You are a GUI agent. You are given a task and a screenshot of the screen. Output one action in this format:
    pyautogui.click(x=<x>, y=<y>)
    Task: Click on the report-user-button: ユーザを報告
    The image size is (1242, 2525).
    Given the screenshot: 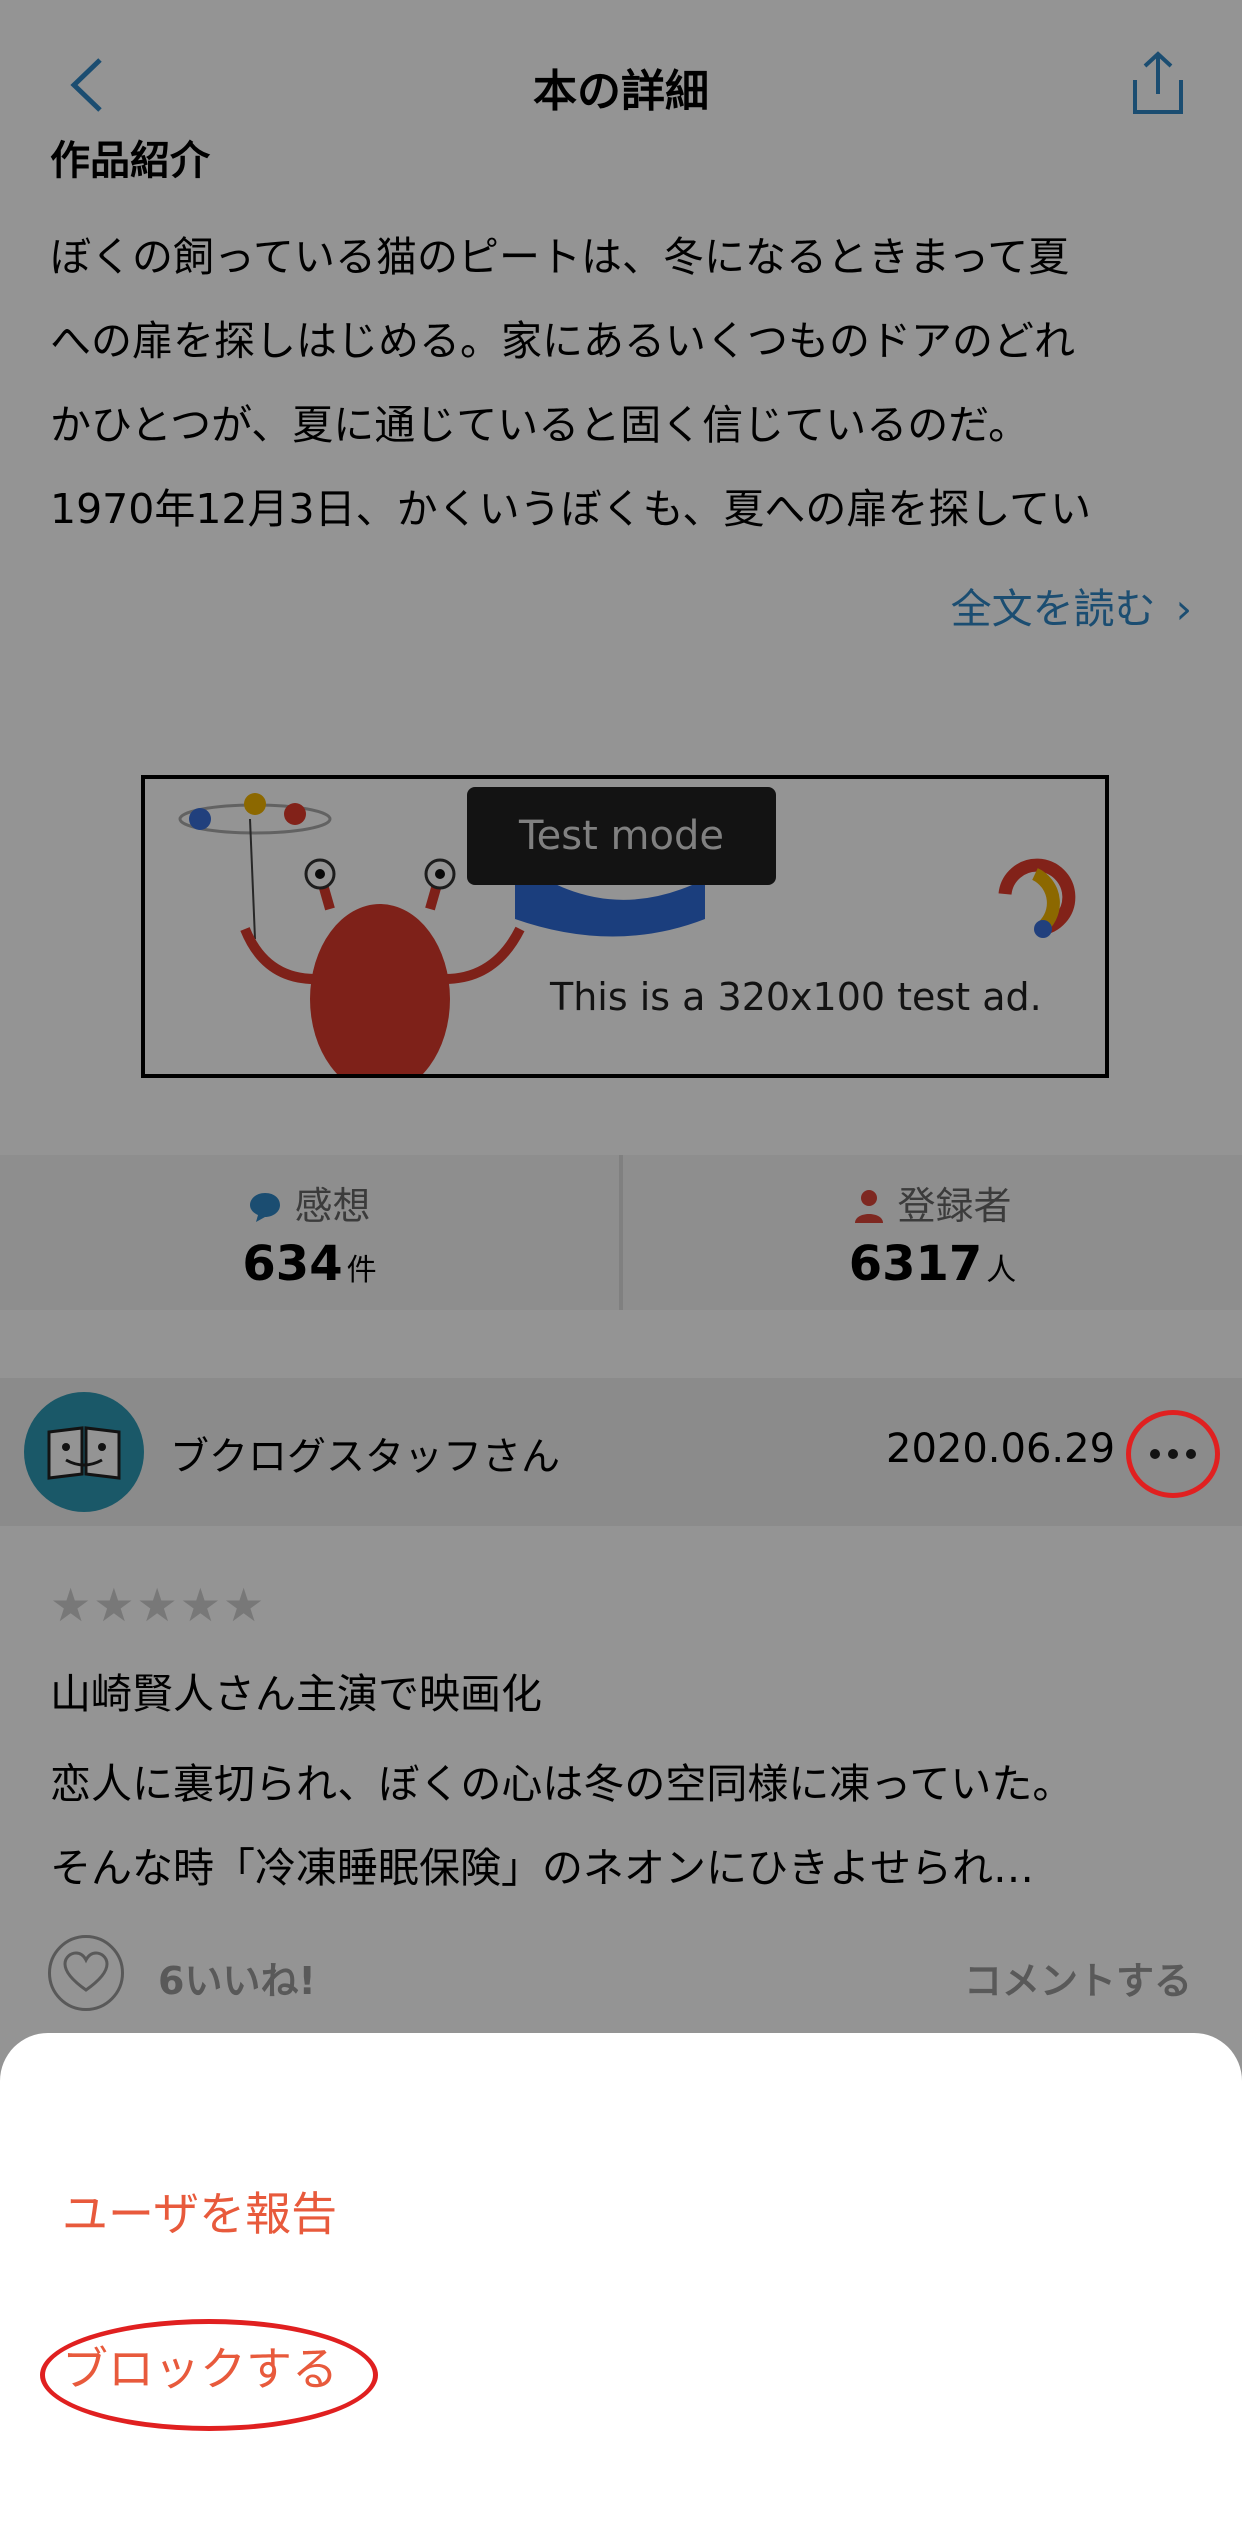 What is the action you would take?
    pyautogui.click(x=199, y=2211)
    